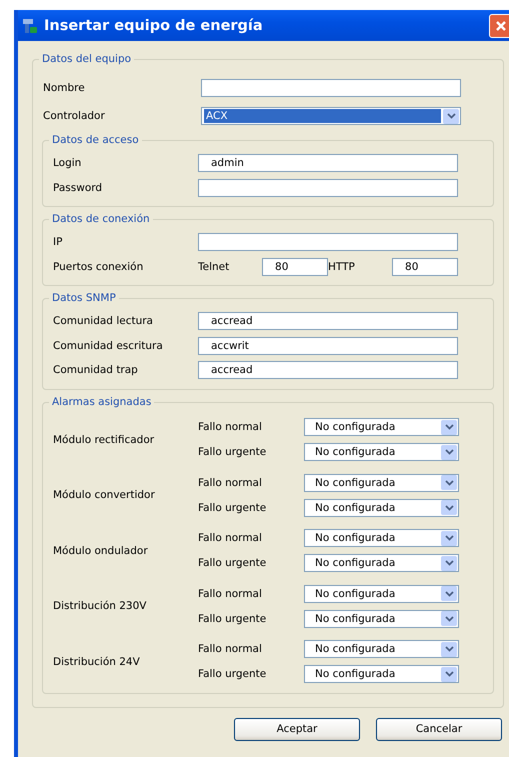 The image size is (509, 757). I want to click on port-label: HTTP, so click(342, 266).